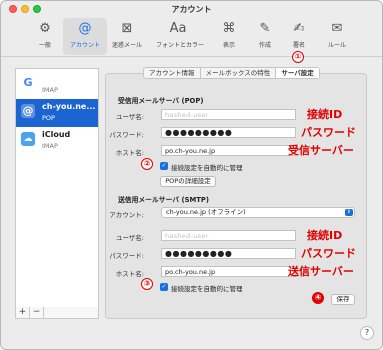  I want to click on annotation-incoming-password: パスワード, so click(328, 132).